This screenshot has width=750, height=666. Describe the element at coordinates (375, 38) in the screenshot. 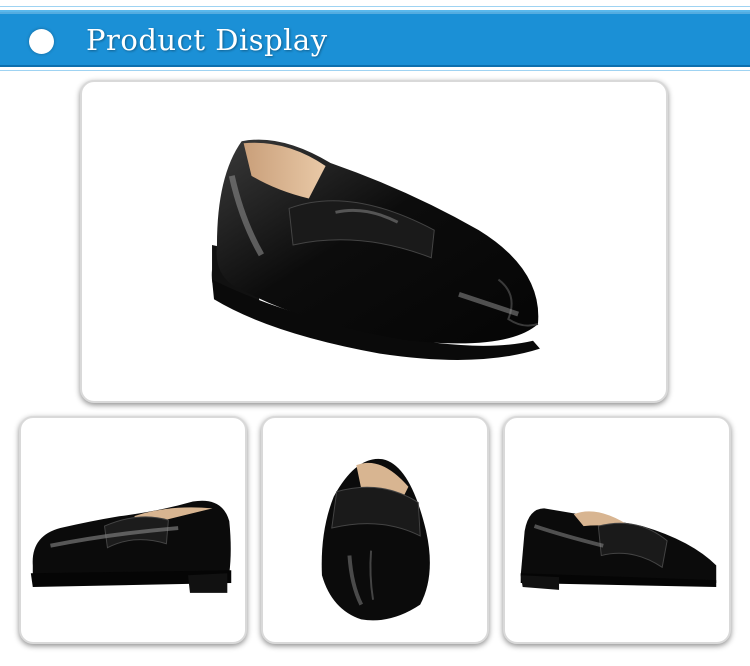

I see `section-header-banner: Product Display` at that location.